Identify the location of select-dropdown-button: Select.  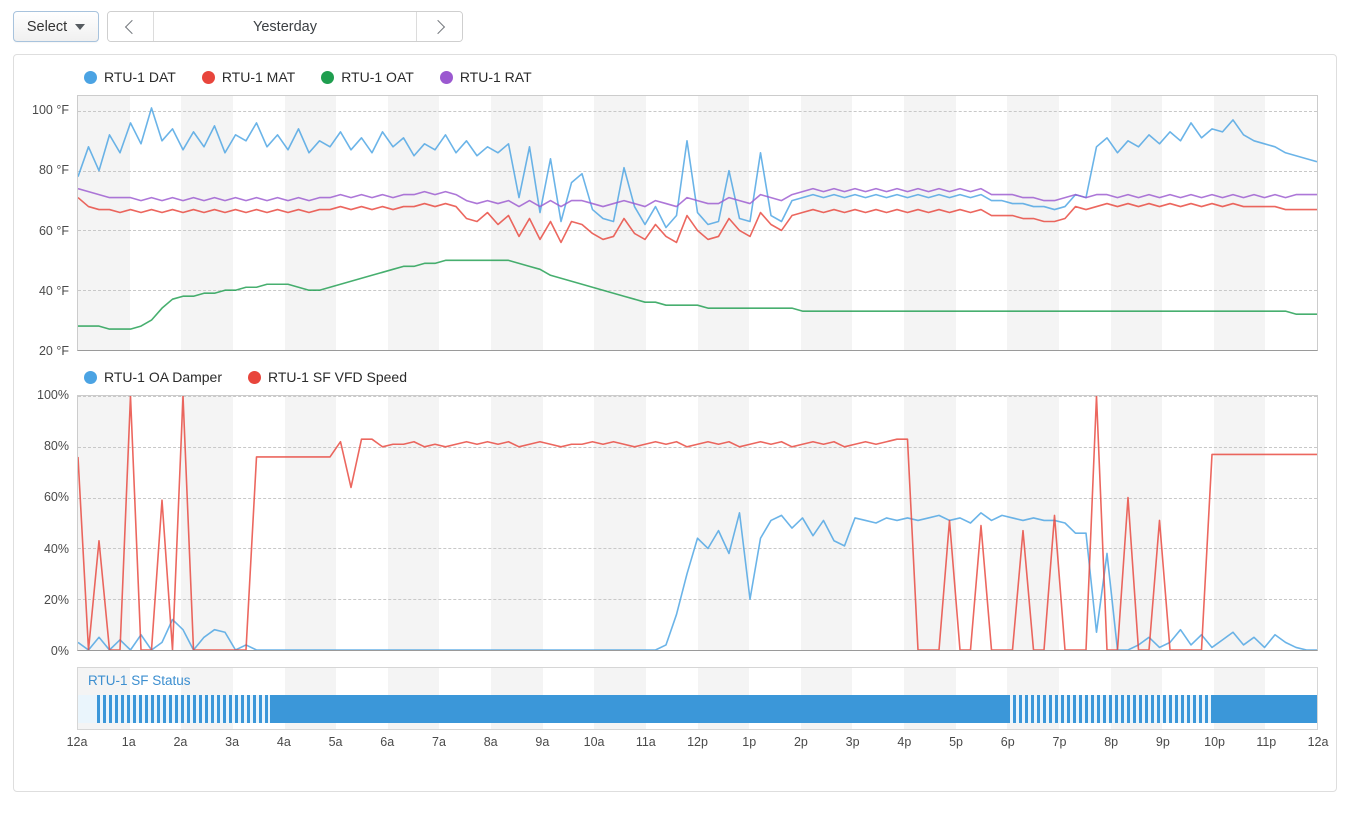
(56, 26).